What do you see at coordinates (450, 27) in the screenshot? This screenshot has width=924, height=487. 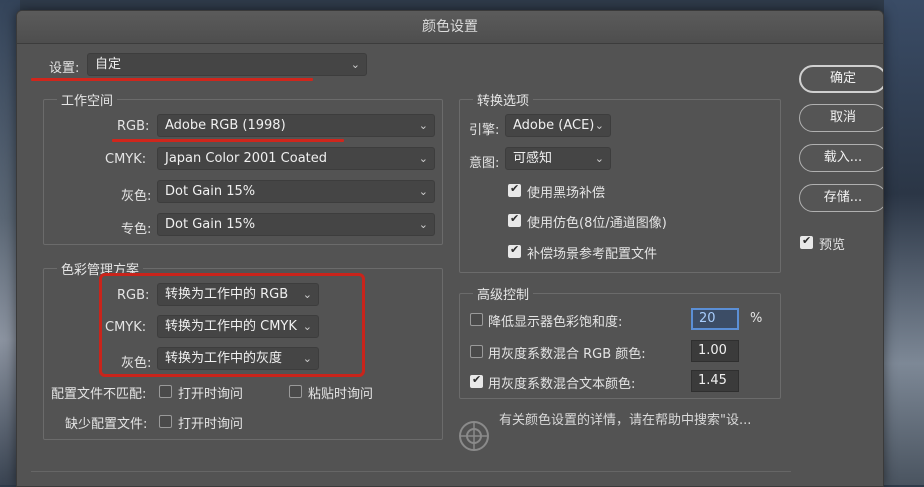 I see `dialog-title: 颜色设置` at bounding box center [450, 27].